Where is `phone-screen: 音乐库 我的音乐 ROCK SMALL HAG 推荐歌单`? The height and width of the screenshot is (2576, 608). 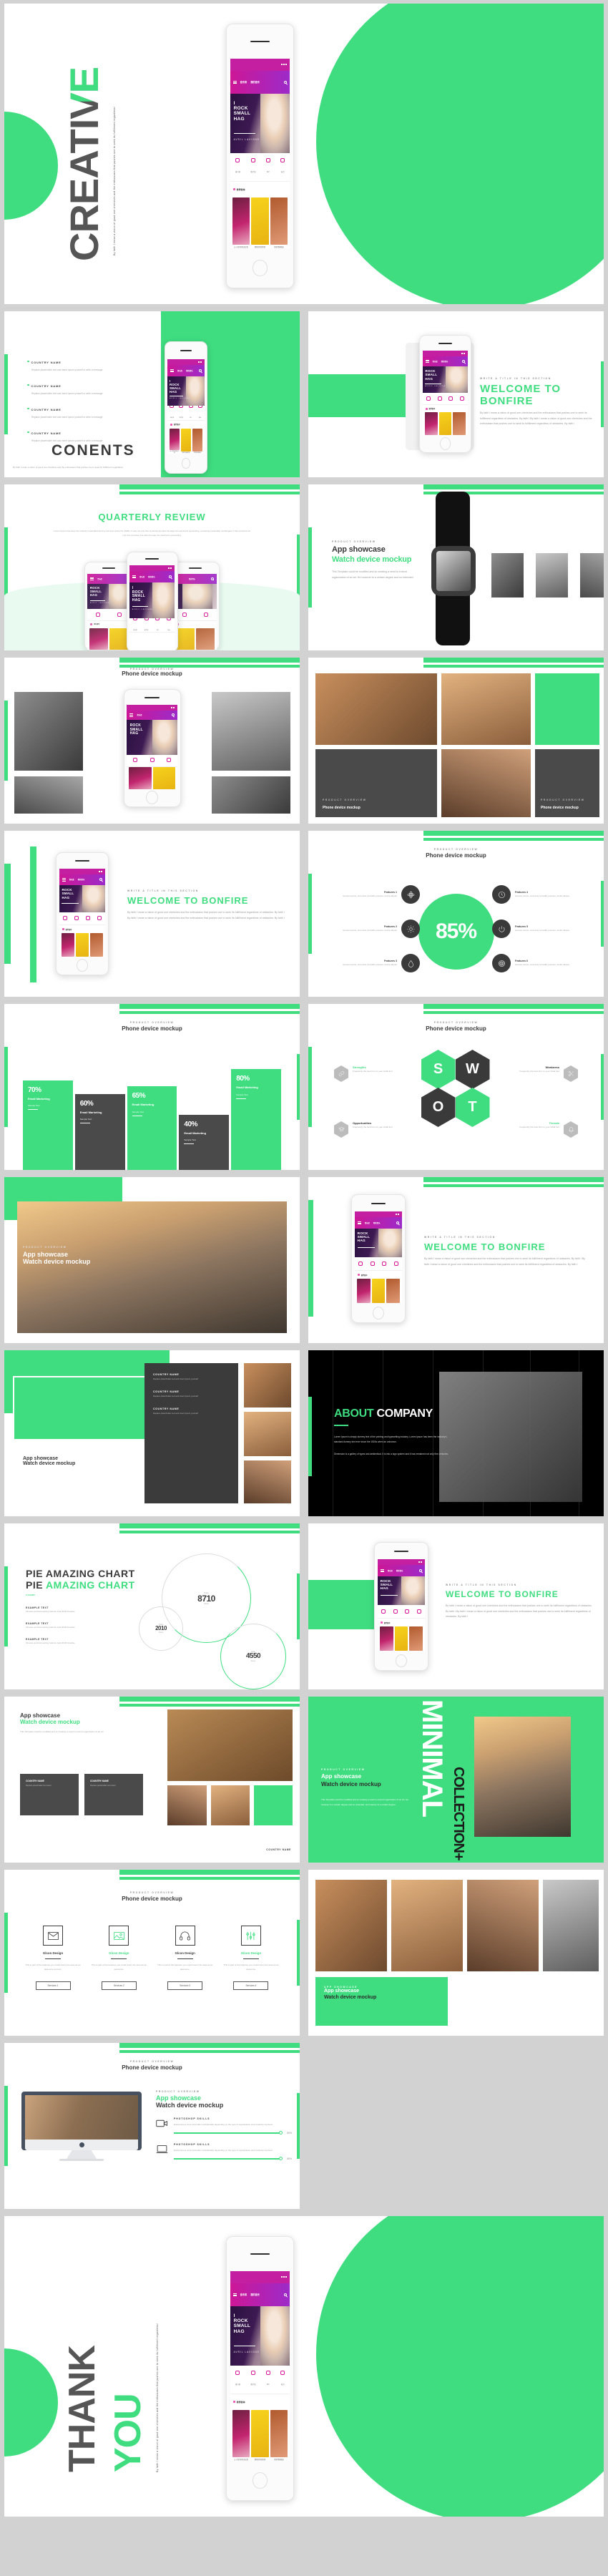 phone-screen: 音乐库 我的音乐 ROCK SMALL HAG 推荐歌单 is located at coordinates (82, 913).